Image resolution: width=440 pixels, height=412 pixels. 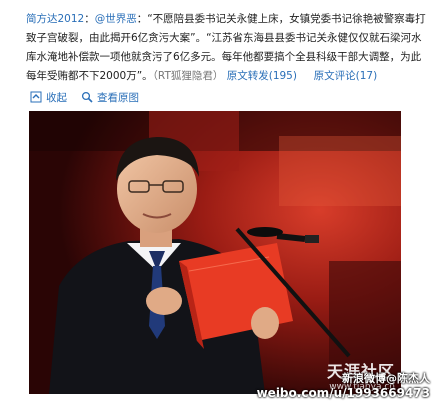 I want to click on image-toolbar: 收起 查看原图, so click(x=84, y=97).